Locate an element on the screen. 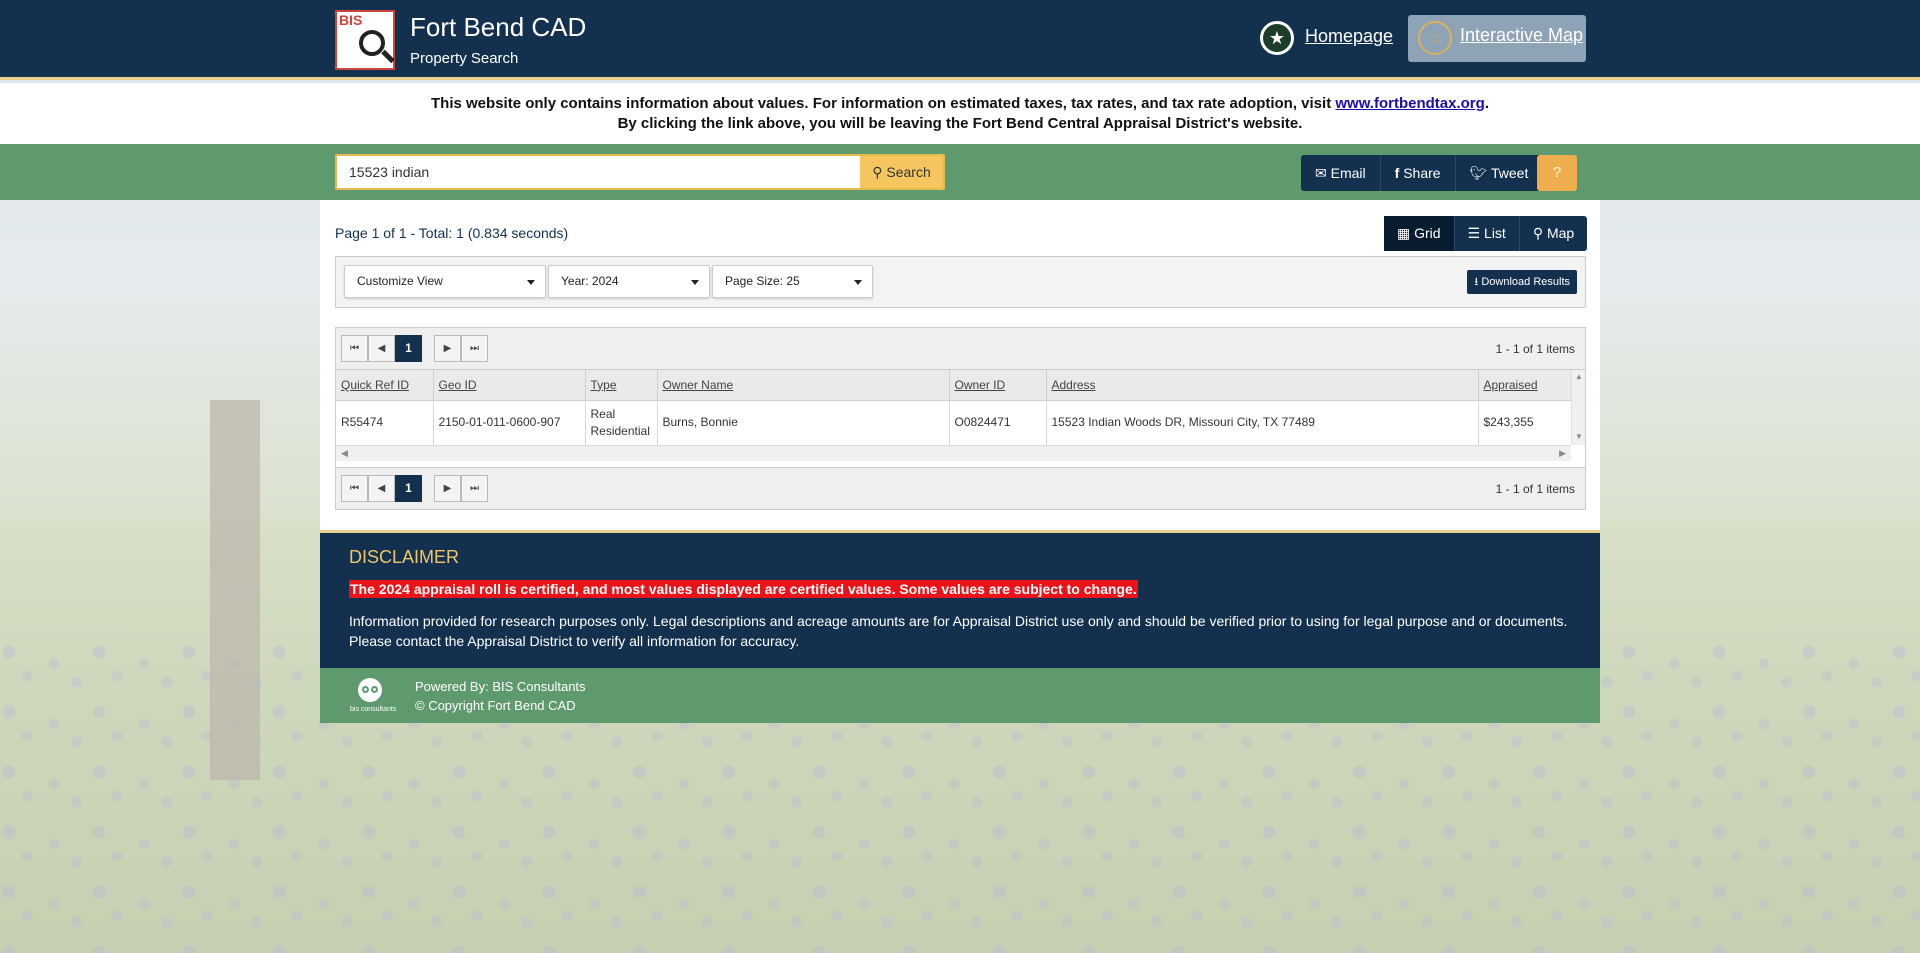  question-icon: ? is located at coordinates (1557, 172).